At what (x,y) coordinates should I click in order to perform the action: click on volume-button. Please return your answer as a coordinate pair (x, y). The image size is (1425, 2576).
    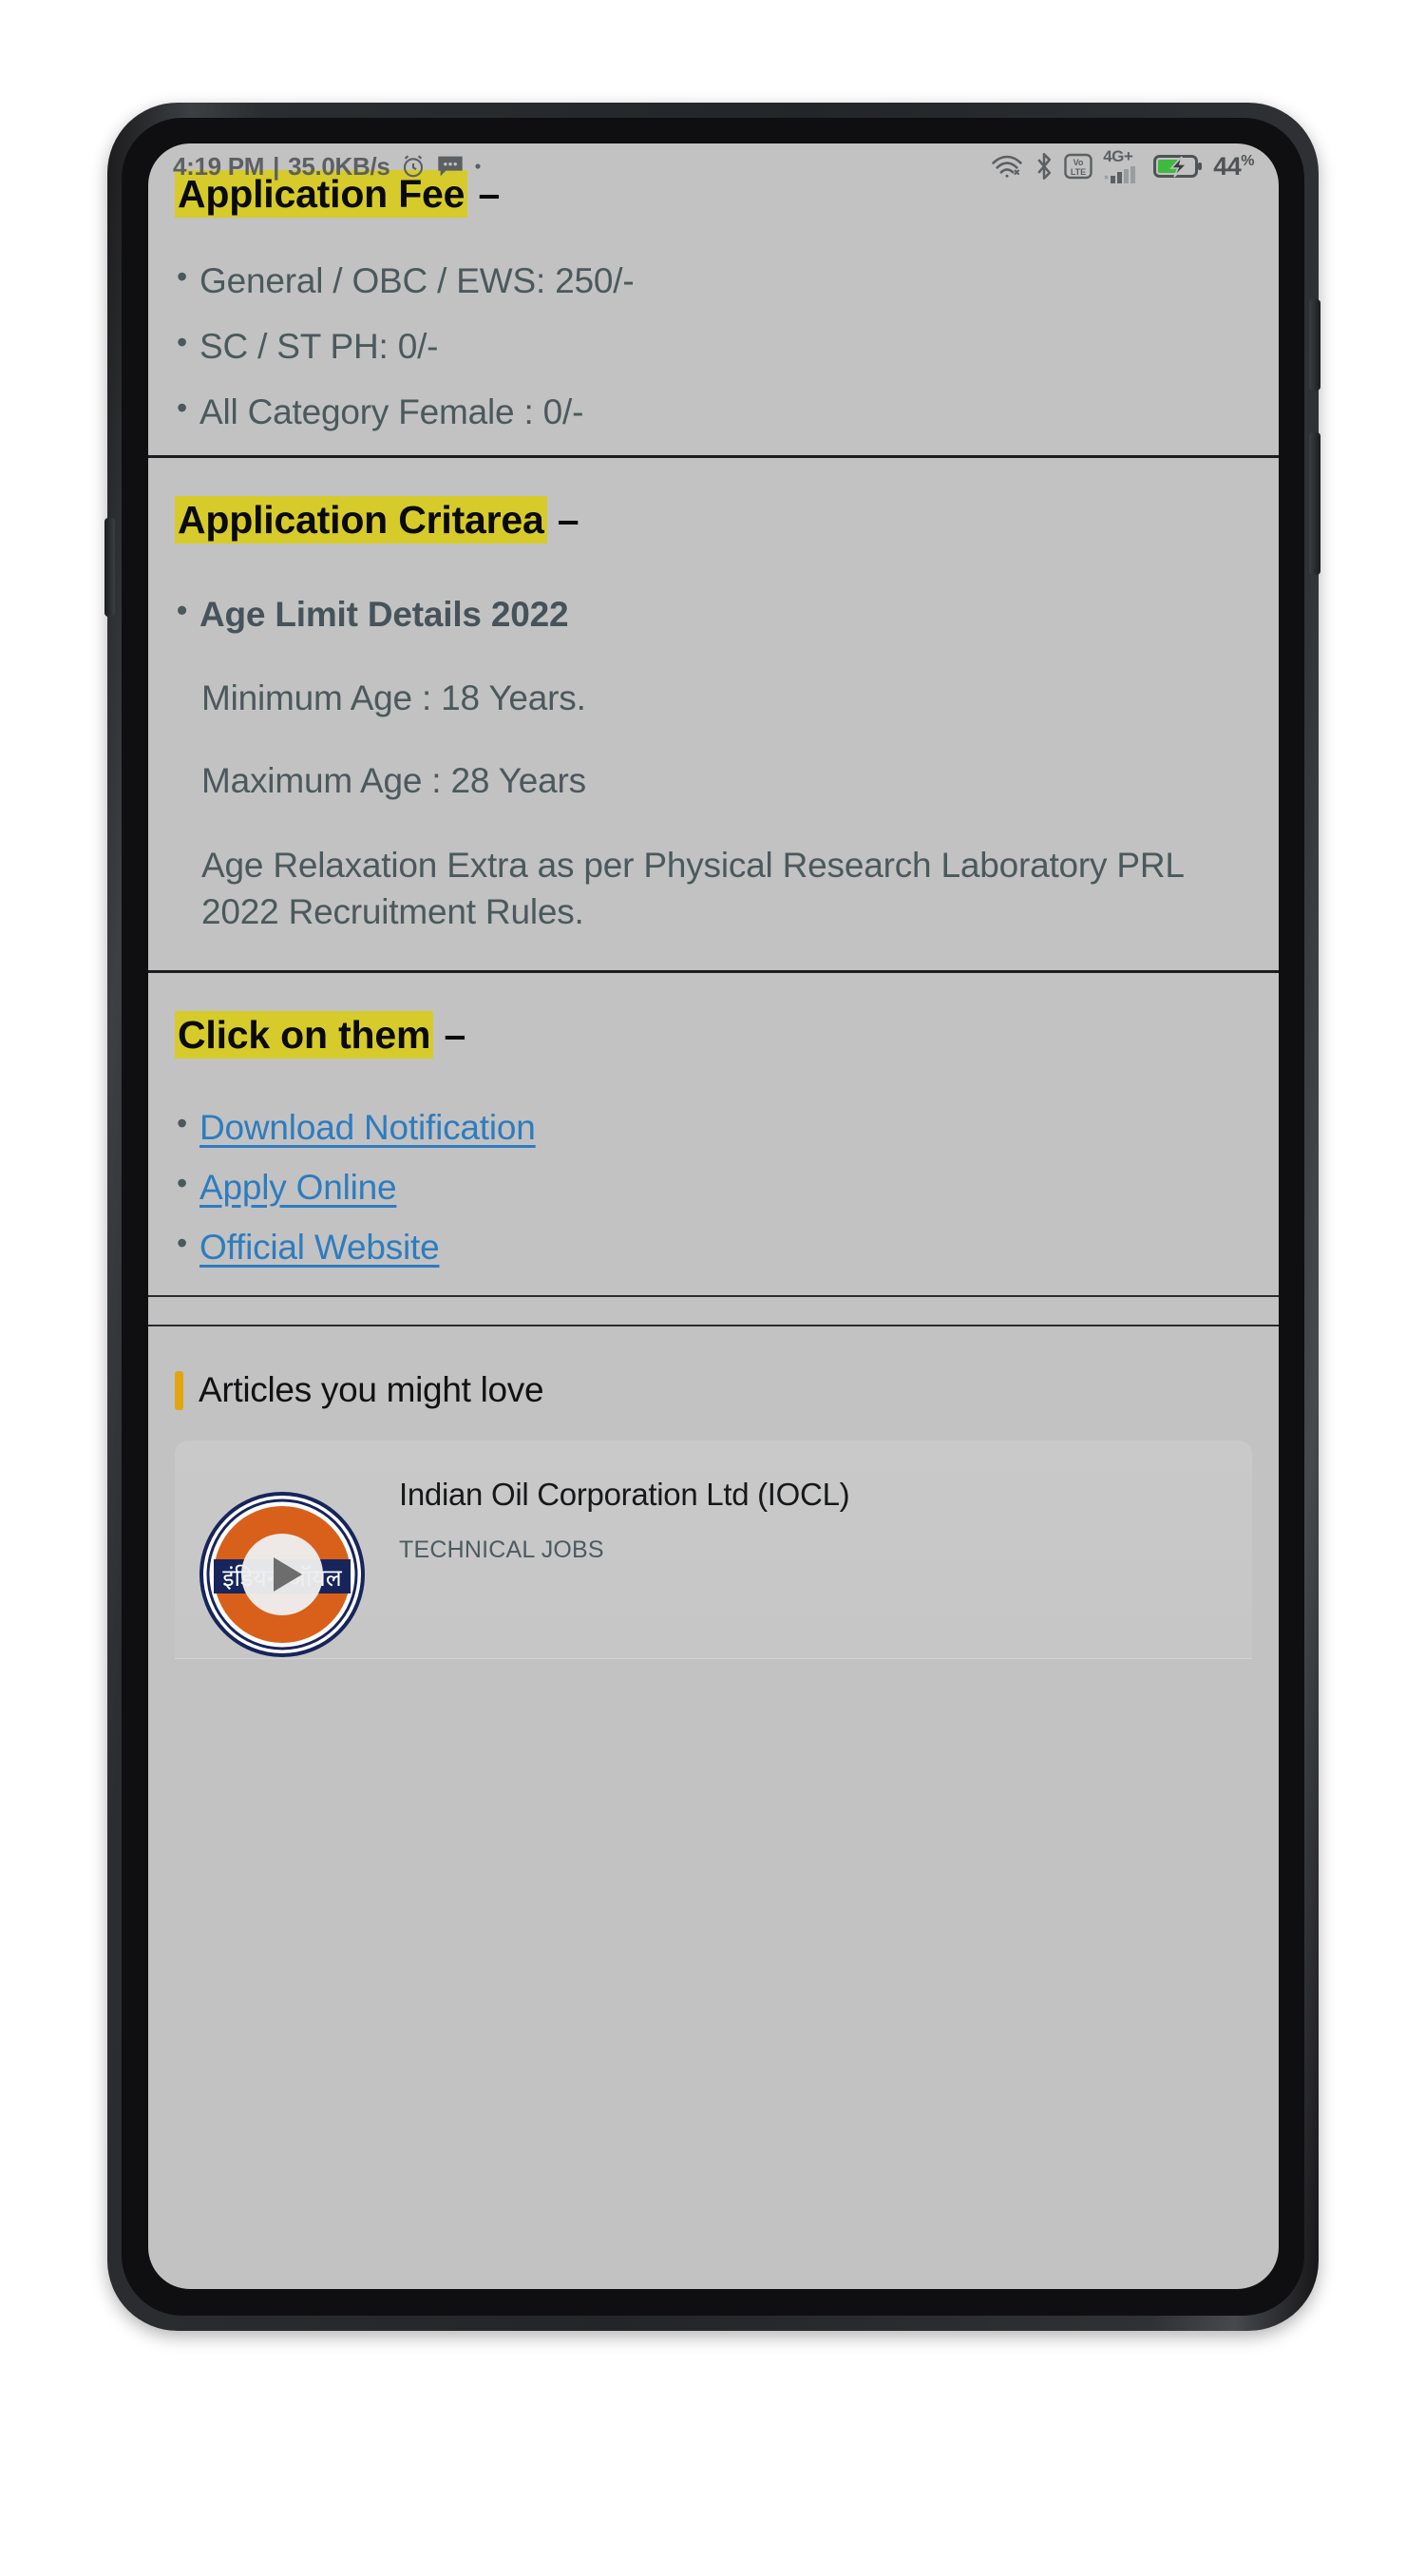
    Looking at the image, I should click on (1314, 503).